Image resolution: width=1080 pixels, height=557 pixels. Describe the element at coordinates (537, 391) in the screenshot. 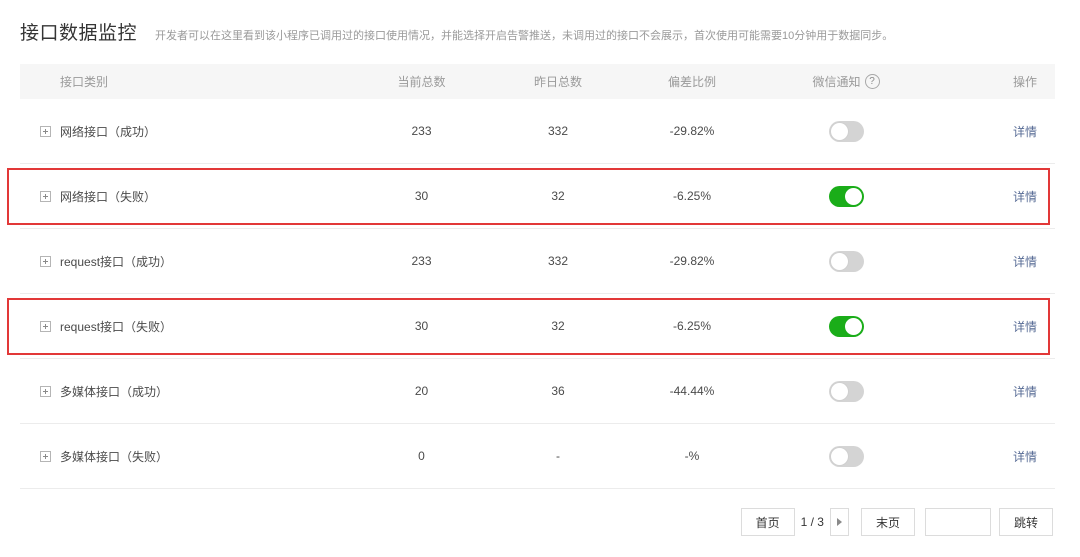

I see `table-row: 多媒体接口（成功） 20 36 -44.44% 详情` at that location.